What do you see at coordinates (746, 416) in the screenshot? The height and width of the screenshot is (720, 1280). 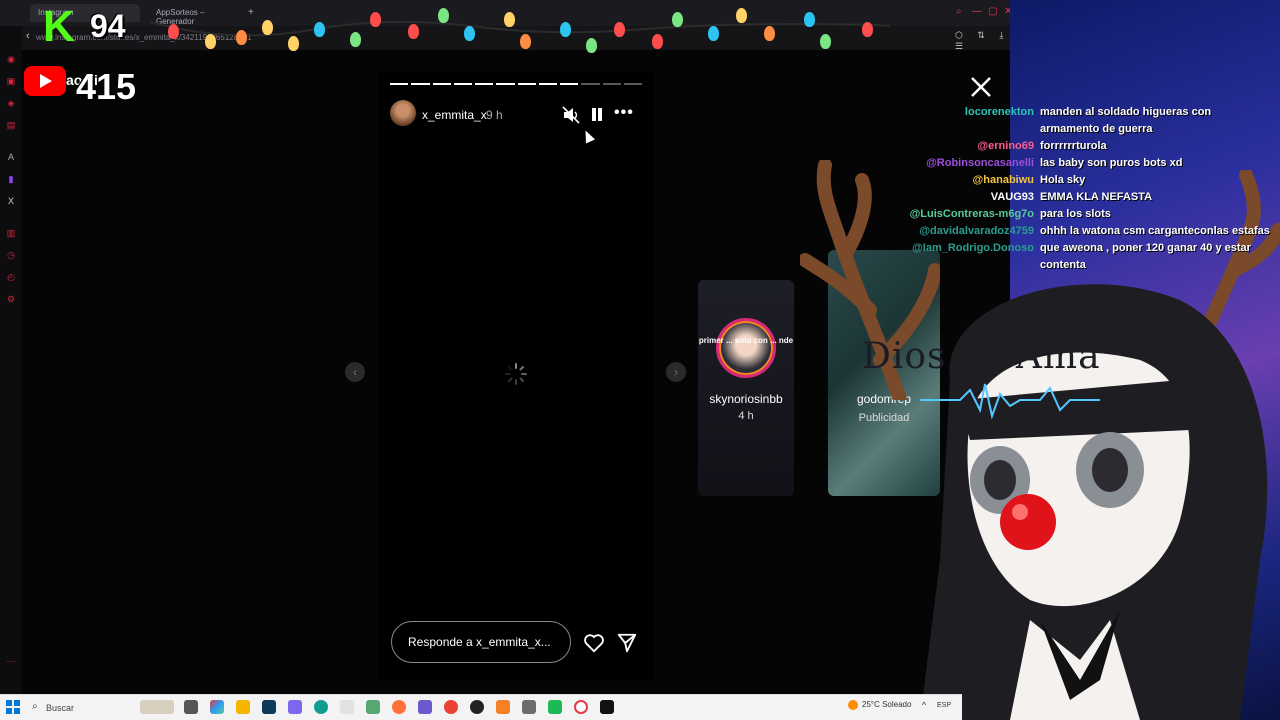 I see `card-time: 4 h` at bounding box center [746, 416].